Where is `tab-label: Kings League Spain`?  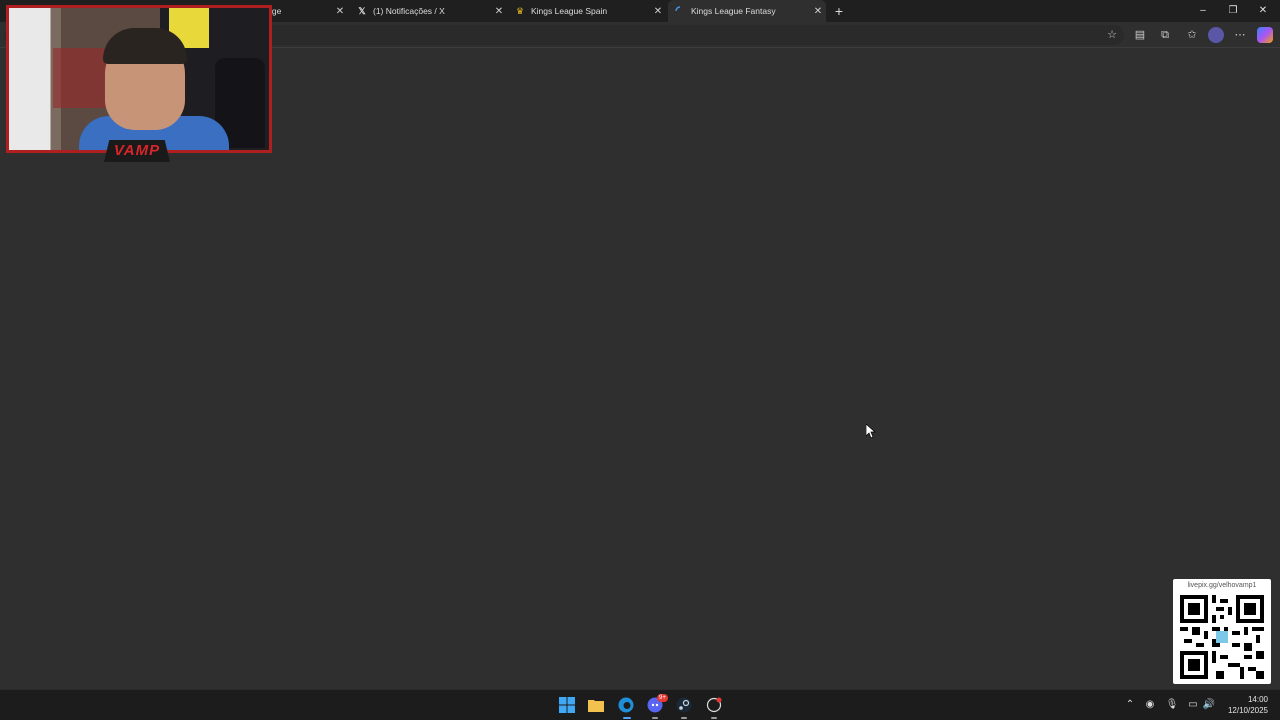
tab-label: Kings League Spain is located at coordinates (569, 11).